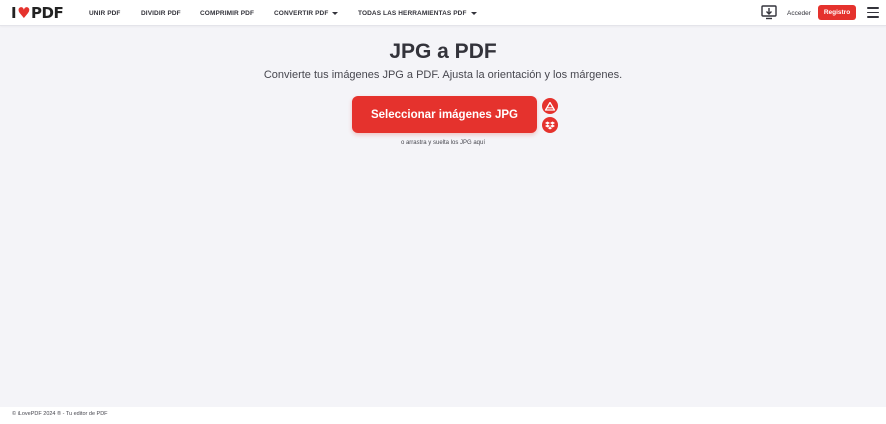 Image resolution: width=886 pixels, height=424 pixels. I want to click on dropbox-button, so click(550, 125).